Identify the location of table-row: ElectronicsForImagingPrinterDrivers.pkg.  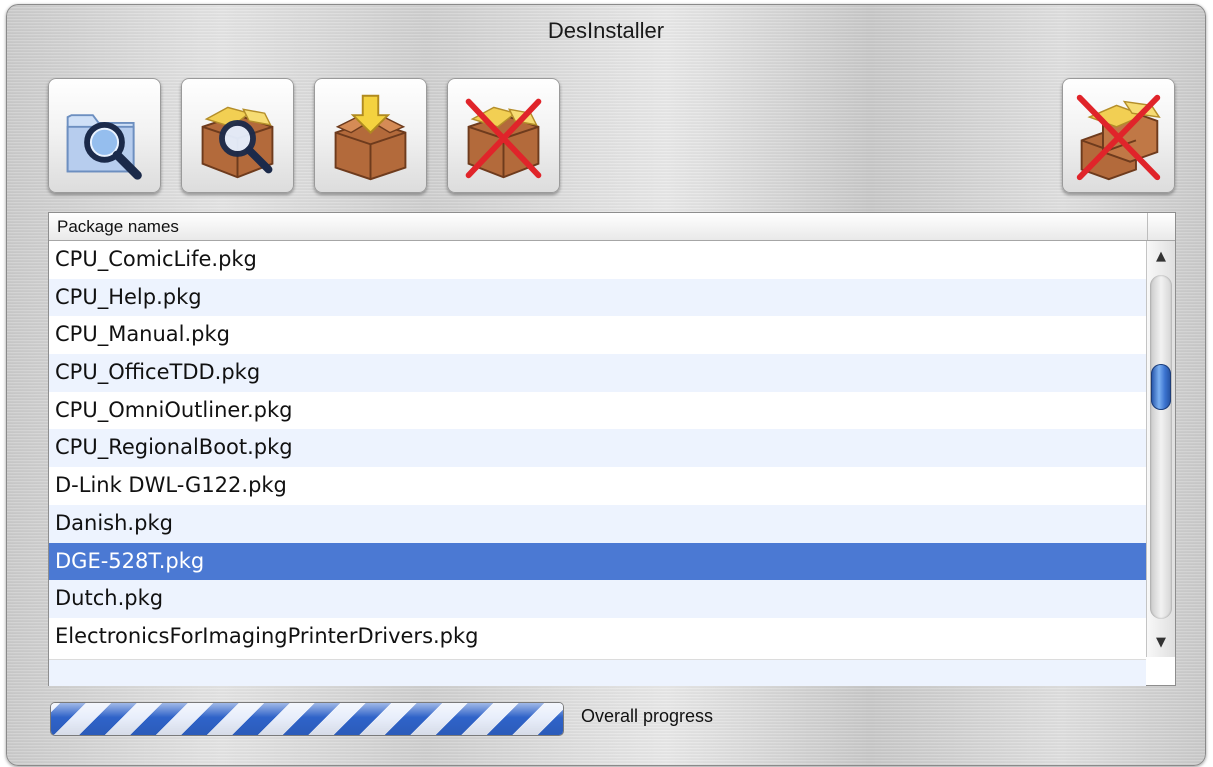
(597, 636).